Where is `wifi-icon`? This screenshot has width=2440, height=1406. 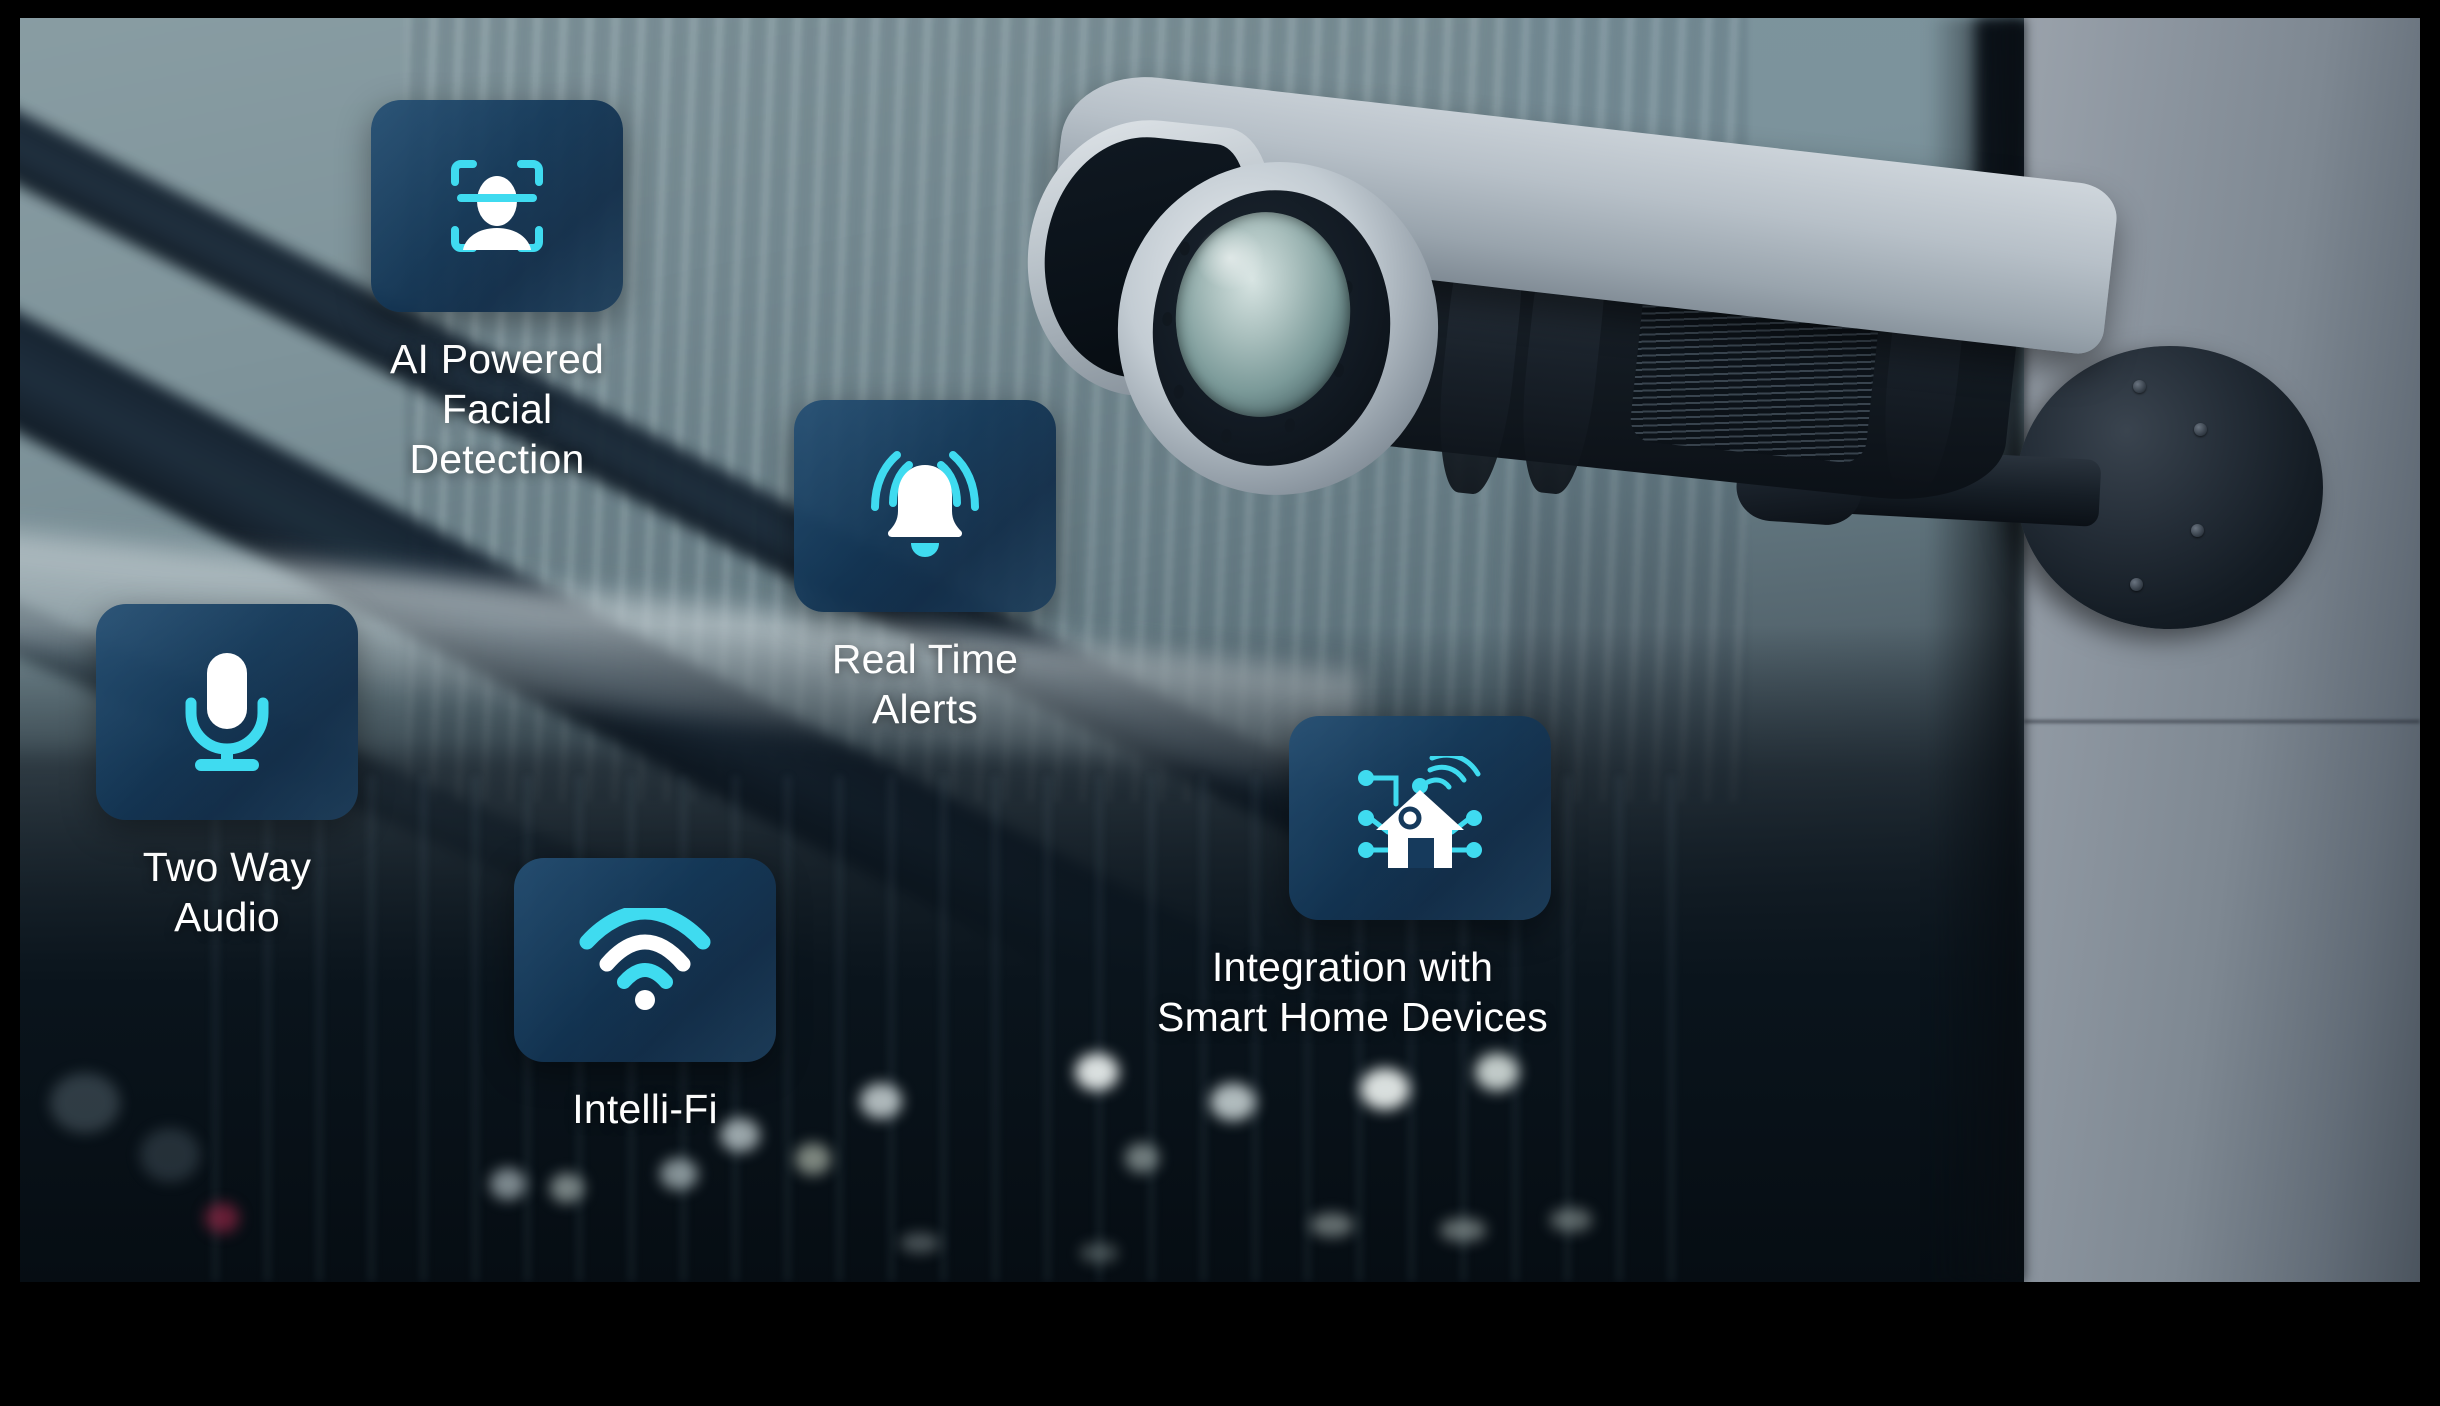 wifi-icon is located at coordinates (645, 959).